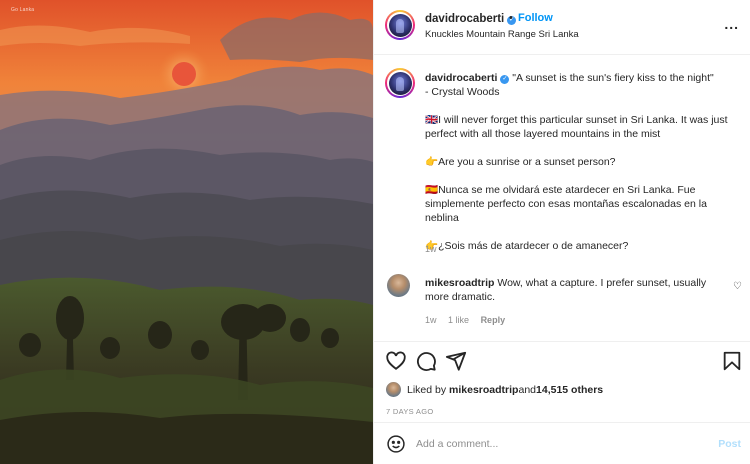 The width and height of the screenshot is (750, 464). Describe the element at coordinates (400, 83) in the screenshot. I see `caption-author-avatar` at that location.